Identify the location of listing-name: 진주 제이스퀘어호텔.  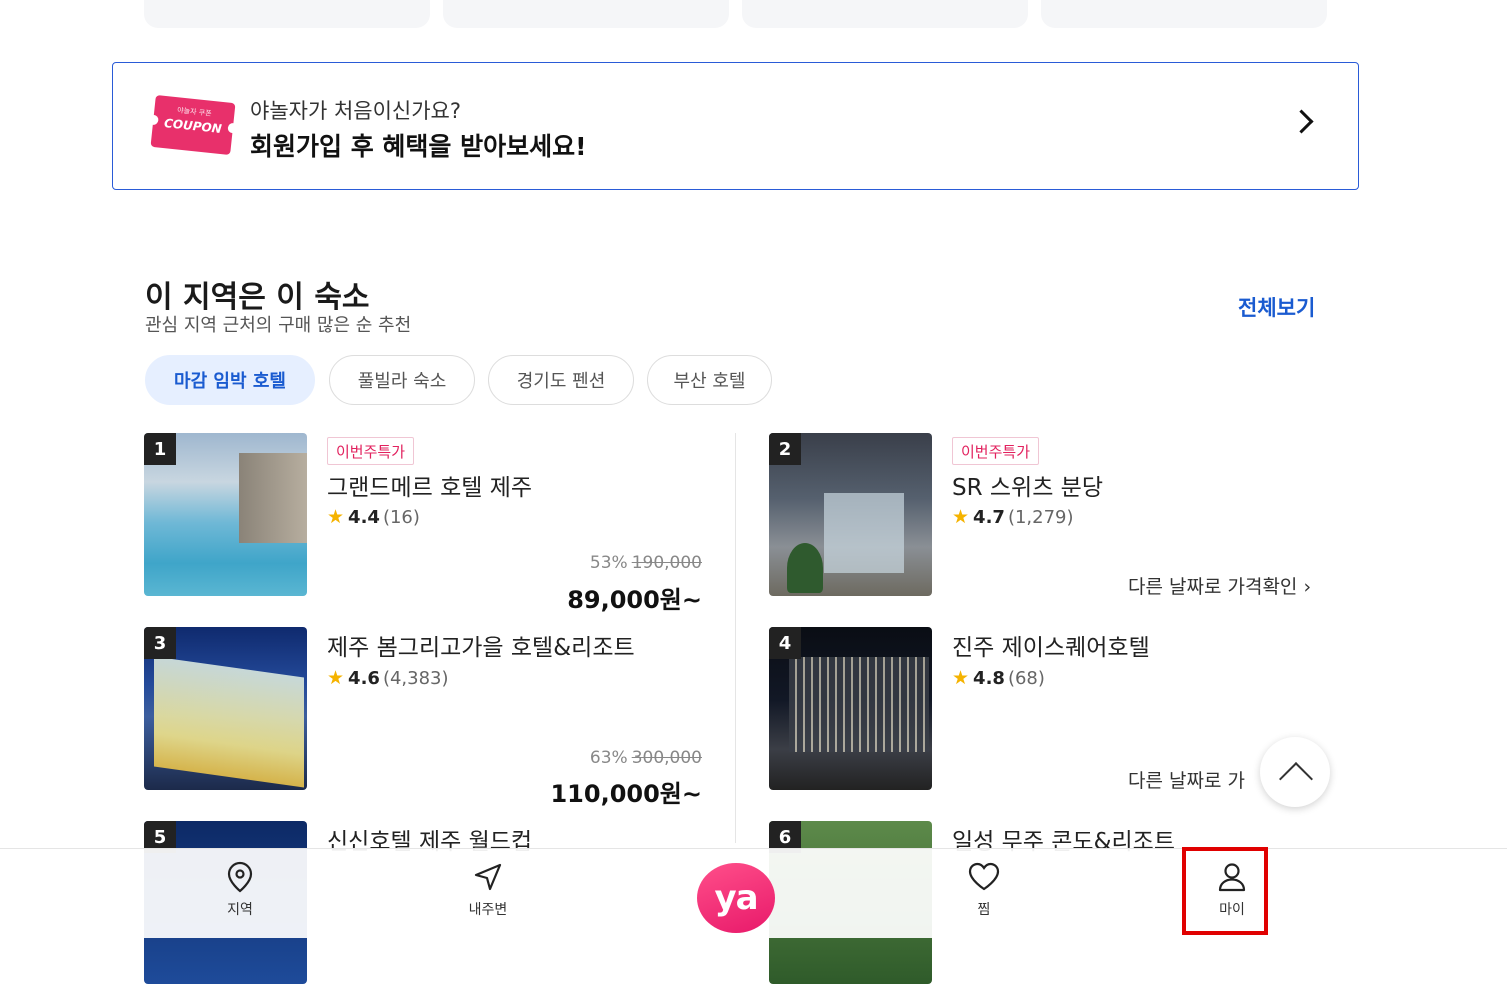
(1051, 645).